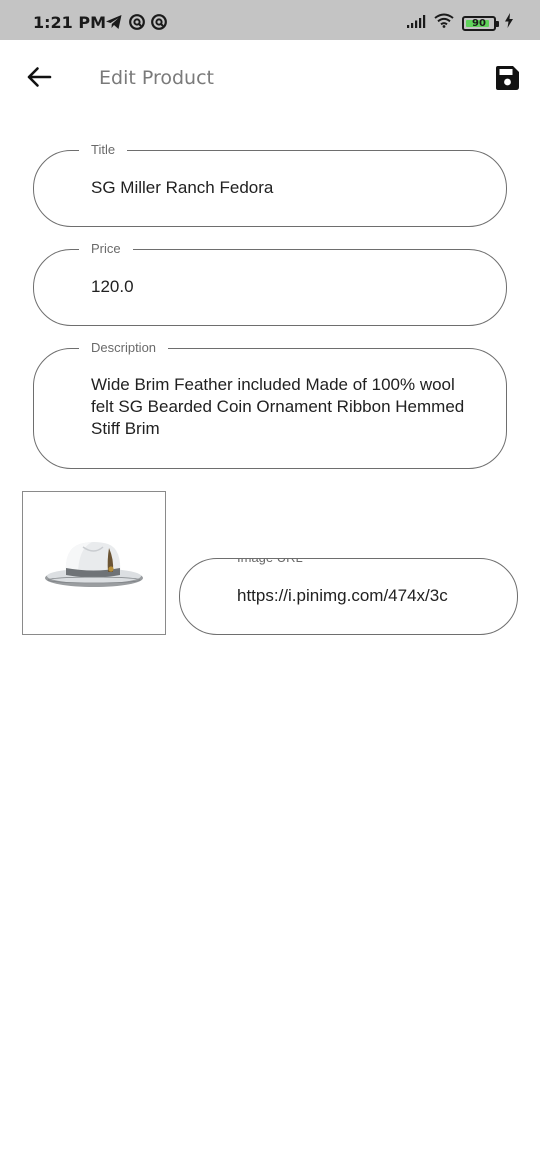 This screenshot has height=1170, width=540. What do you see at coordinates (509, 23) in the screenshot?
I see `charging-icon` at bounding box center [509, 23].